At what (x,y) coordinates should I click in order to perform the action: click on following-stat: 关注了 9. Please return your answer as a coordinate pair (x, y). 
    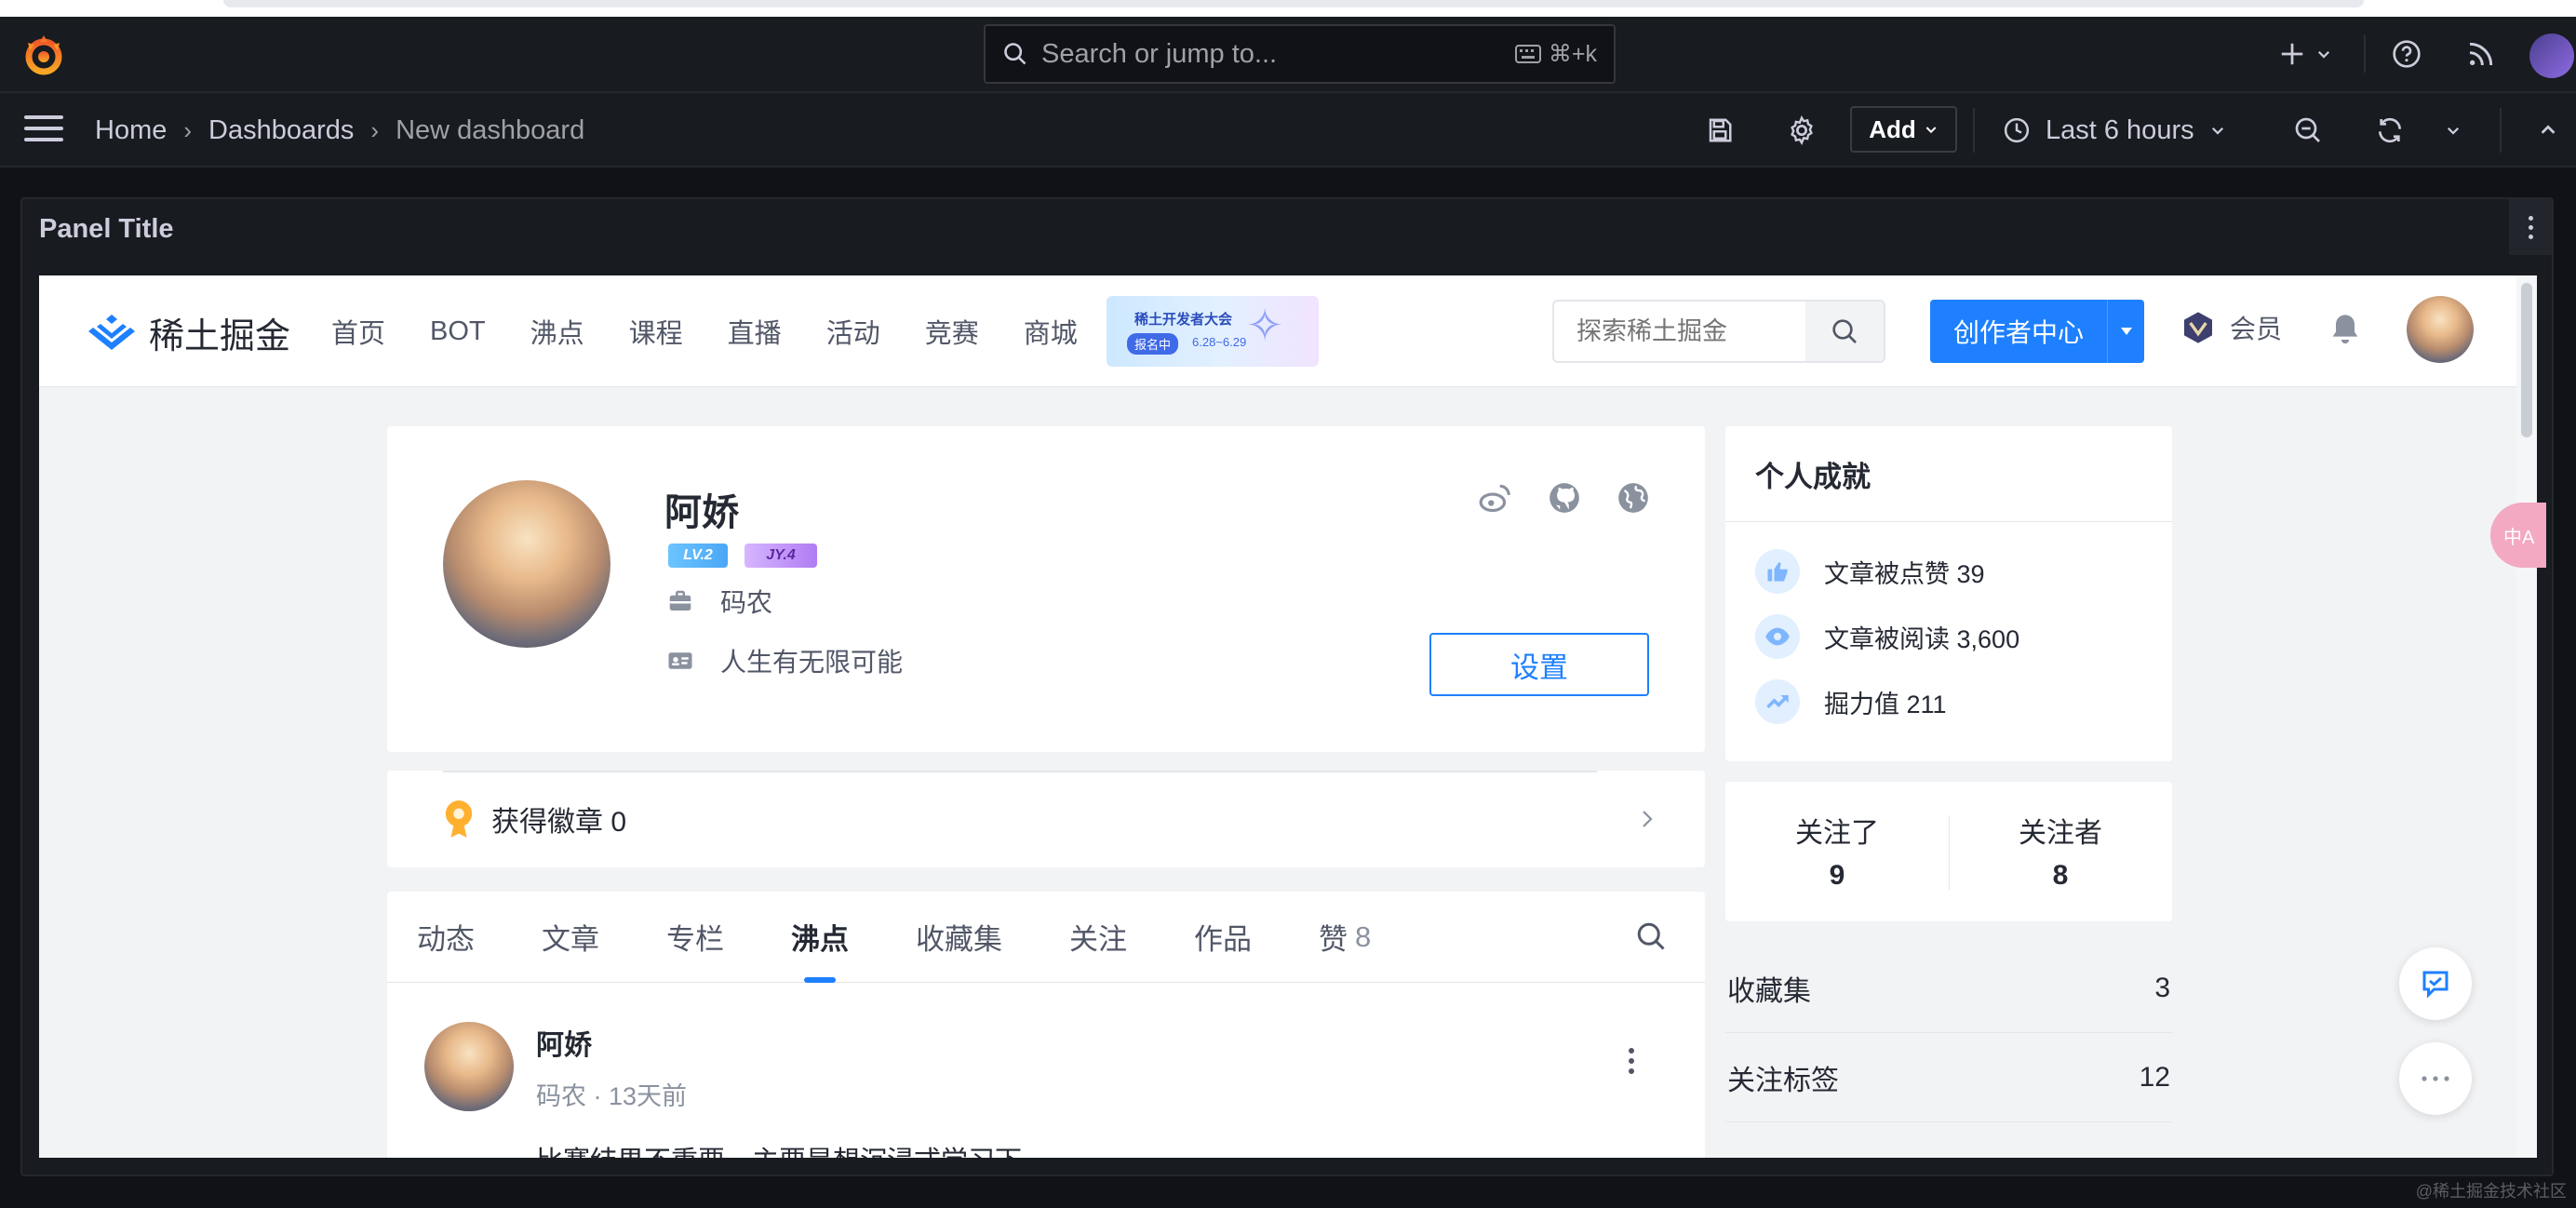
    Looking at the image, I should click on (1837, 851).